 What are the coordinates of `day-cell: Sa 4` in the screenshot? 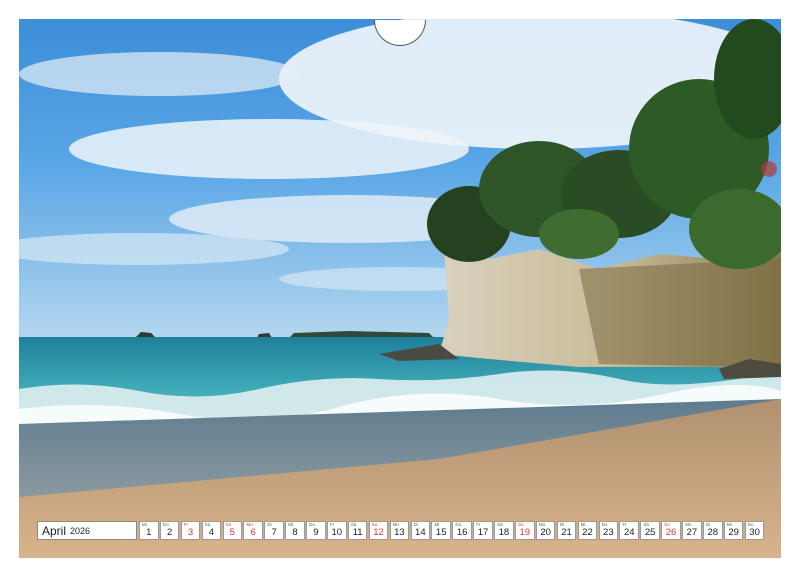 It's located at (211, 530).